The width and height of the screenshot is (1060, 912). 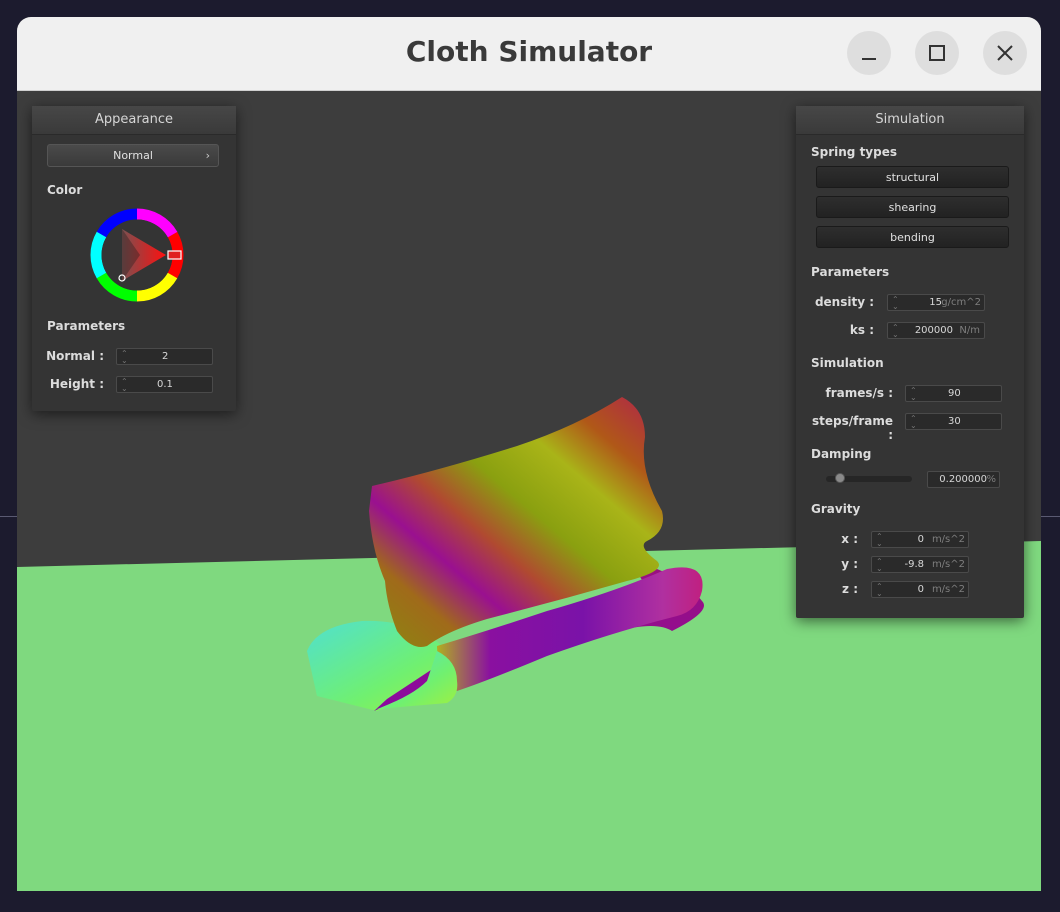 I want to click on color-label: Color, so click(x=65, y=190).